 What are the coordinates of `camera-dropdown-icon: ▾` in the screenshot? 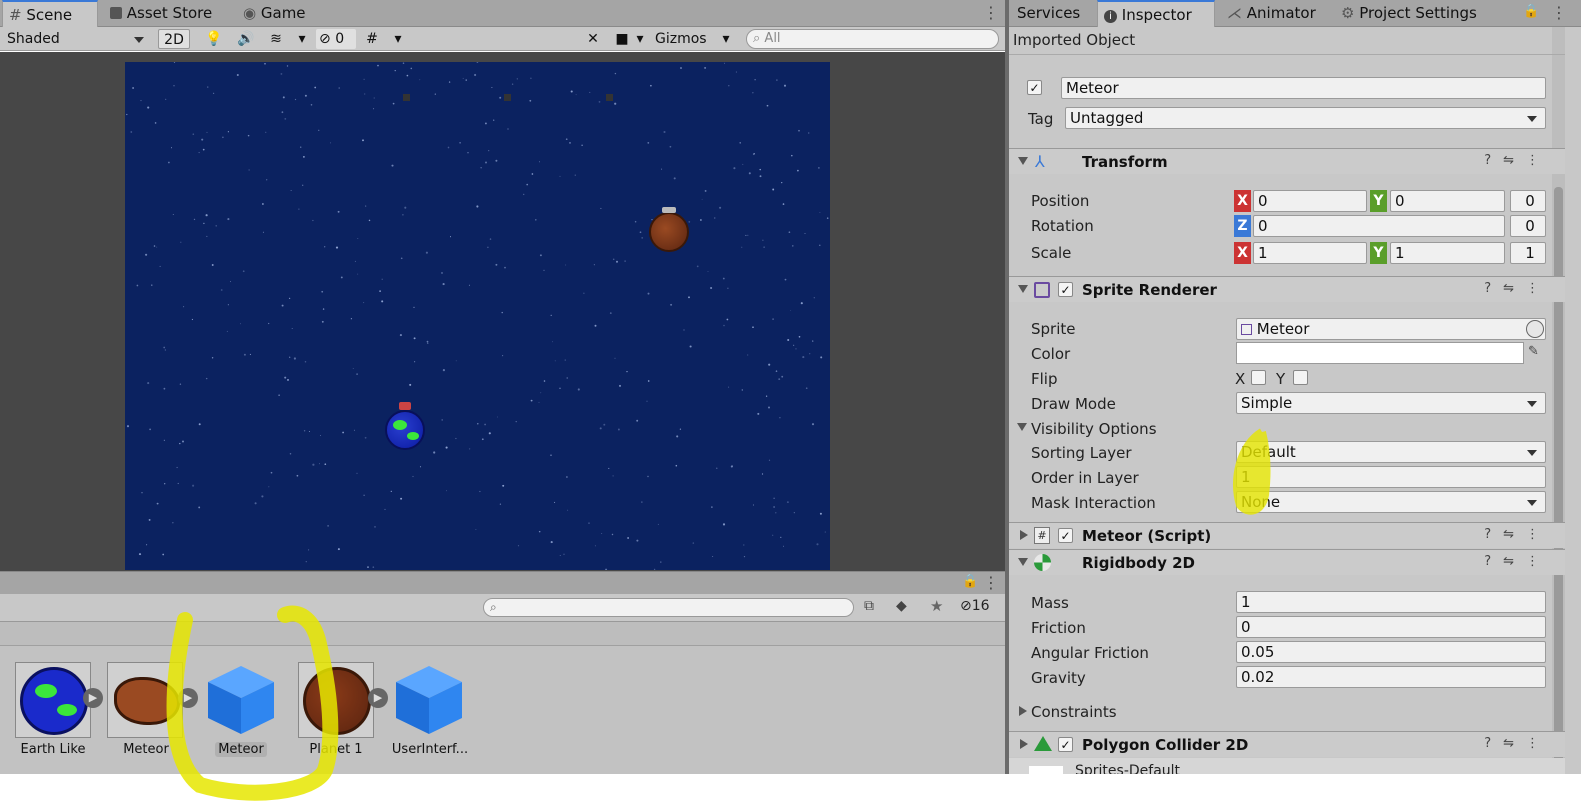 It's located at (640, 39).